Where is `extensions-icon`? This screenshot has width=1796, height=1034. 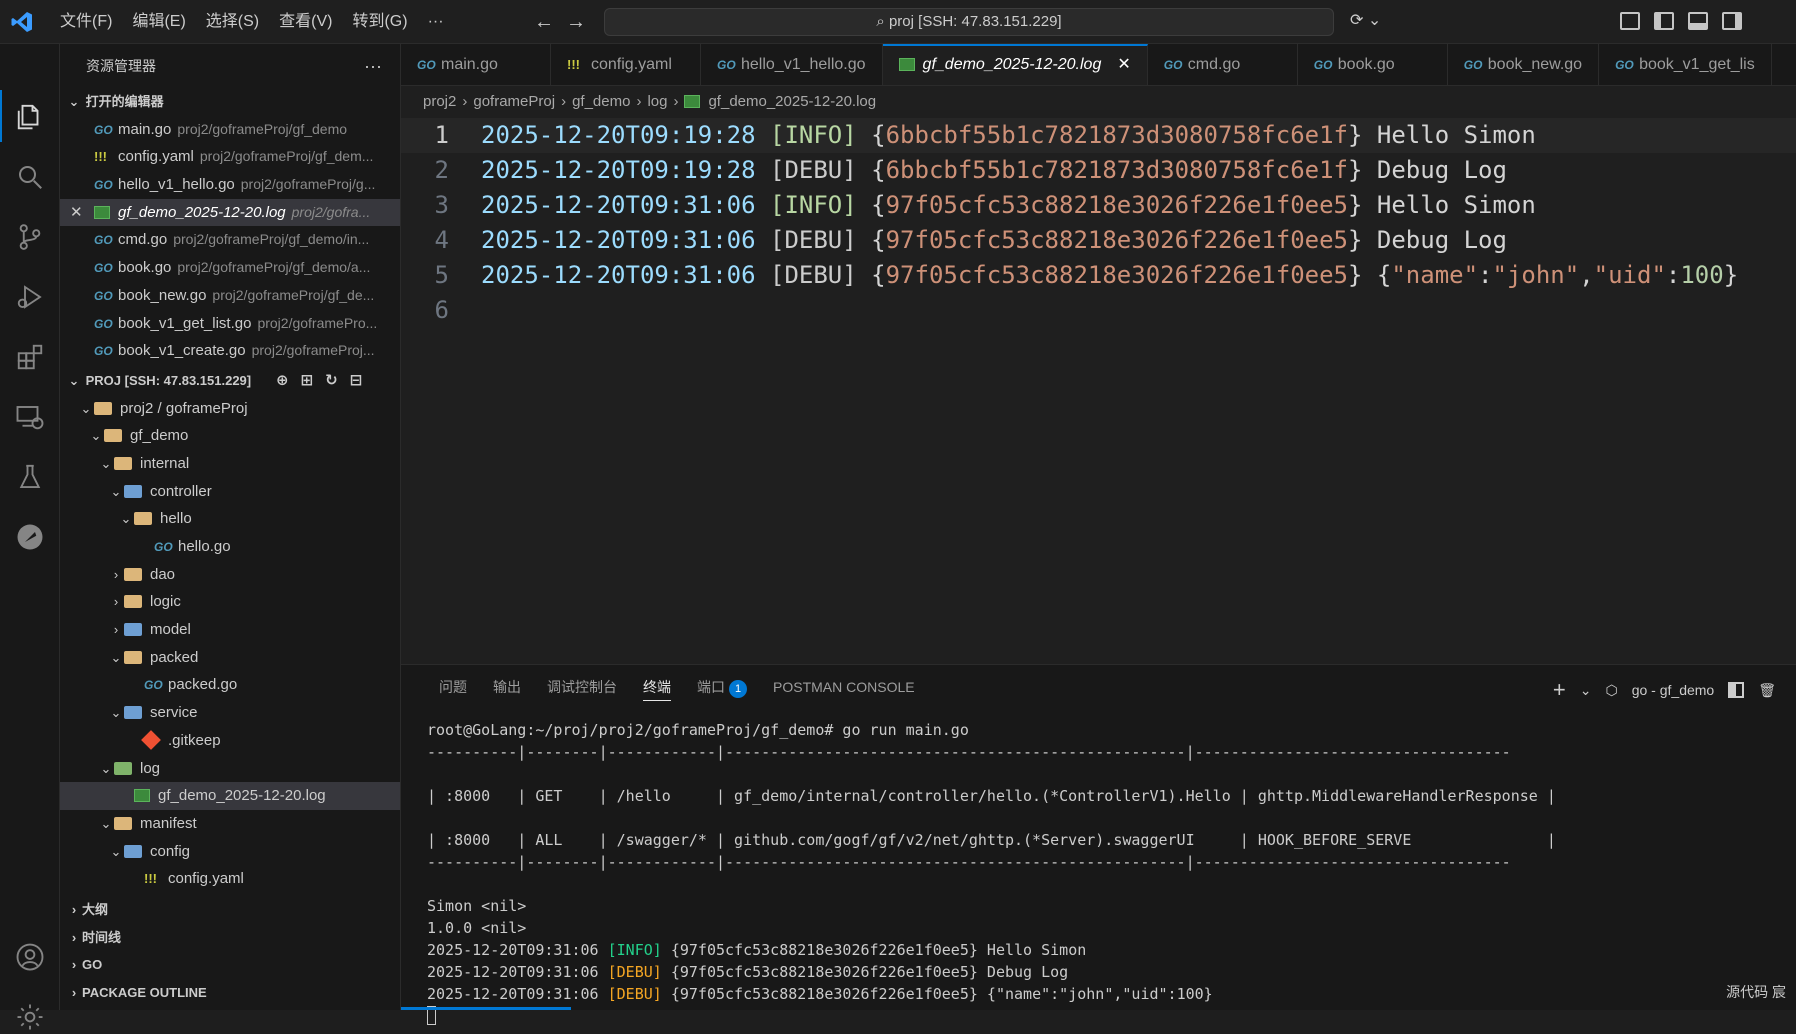 extensions-icon is located at coordinates (30, 357).